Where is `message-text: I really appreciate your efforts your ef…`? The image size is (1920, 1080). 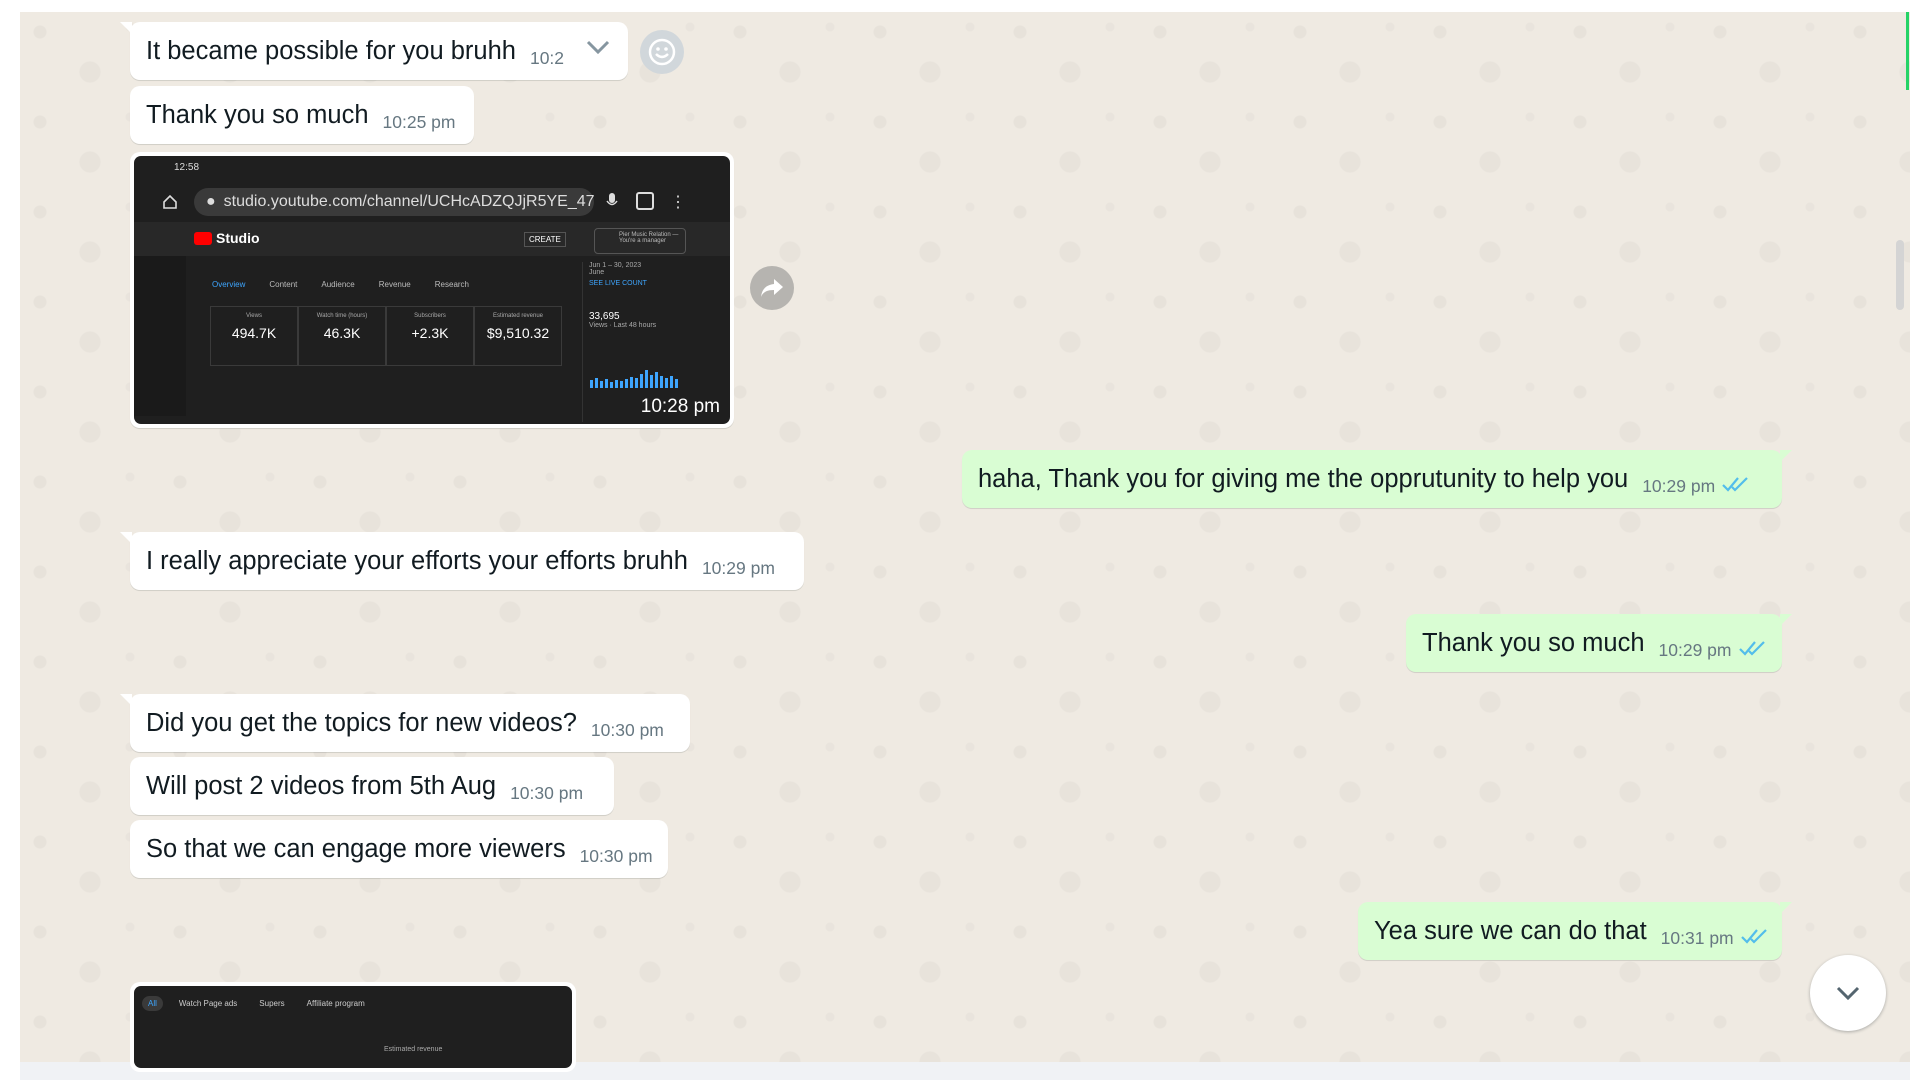 message-text: I really appreciate your efforts your ef… is located at coordinates (417, 560).